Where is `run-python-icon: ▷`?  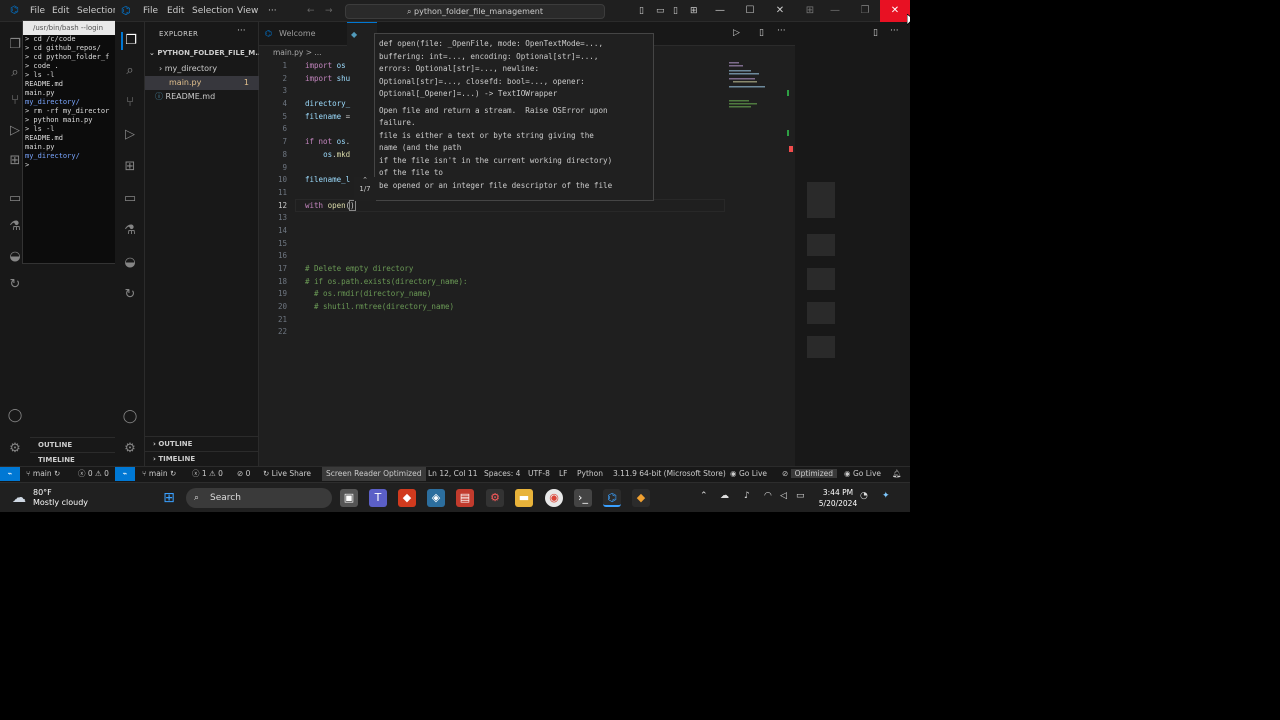
run-python-icon: ▷ is located at coordinates (736, 33).